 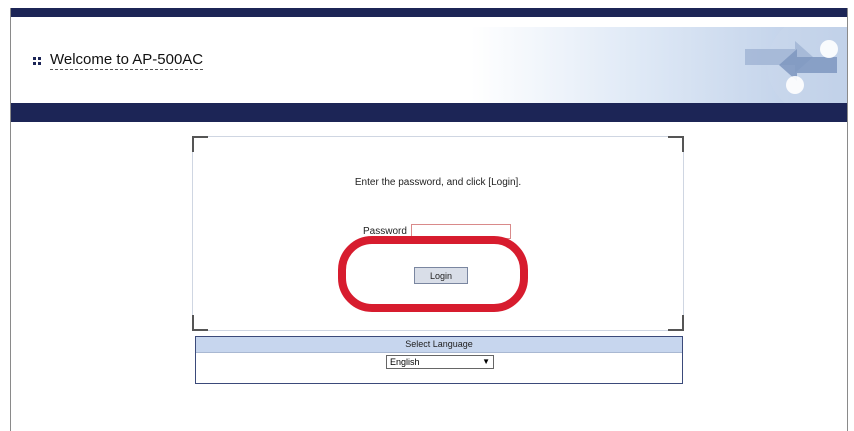 I want to click on password-row: Password, so click(x=437, y=231).